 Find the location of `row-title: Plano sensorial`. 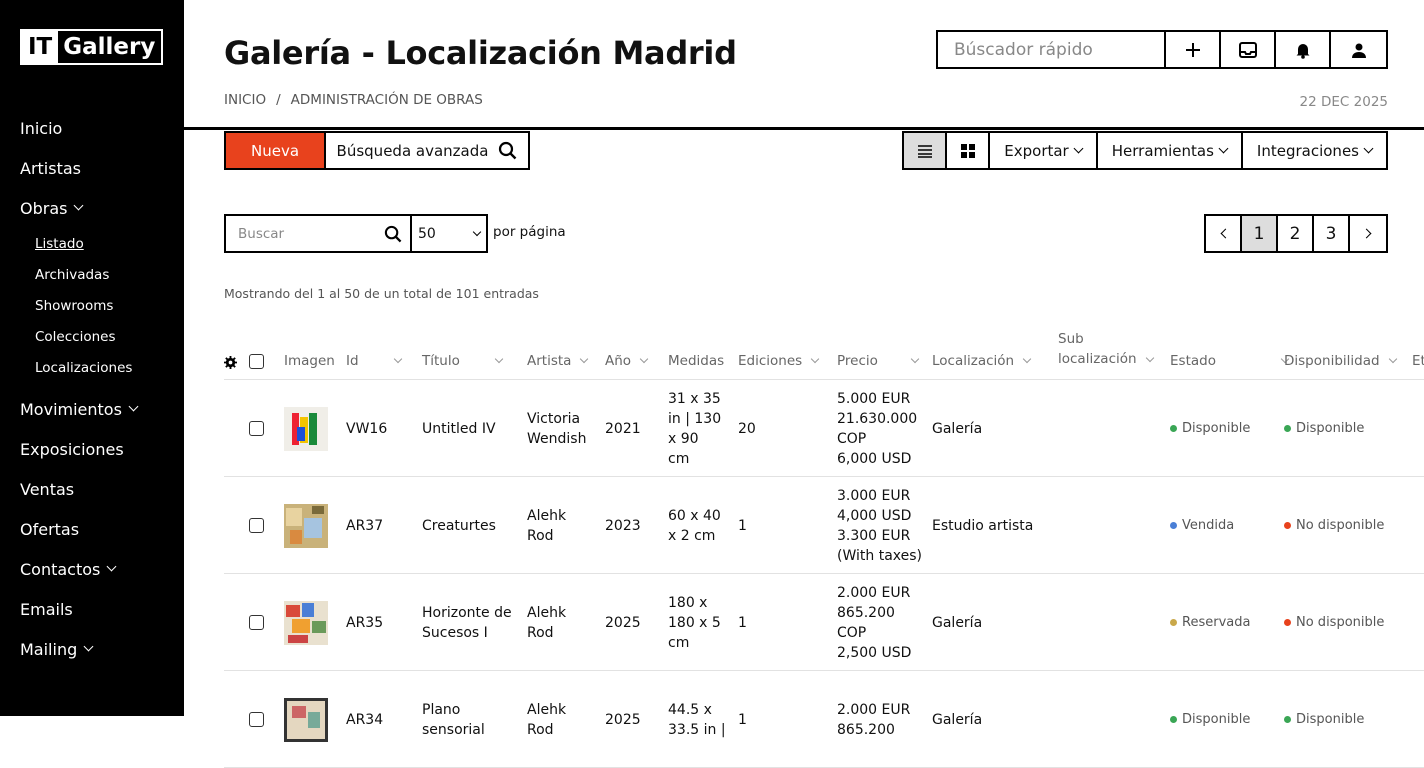

row-title: Plano sensorial is located at coordinates (453, 719).